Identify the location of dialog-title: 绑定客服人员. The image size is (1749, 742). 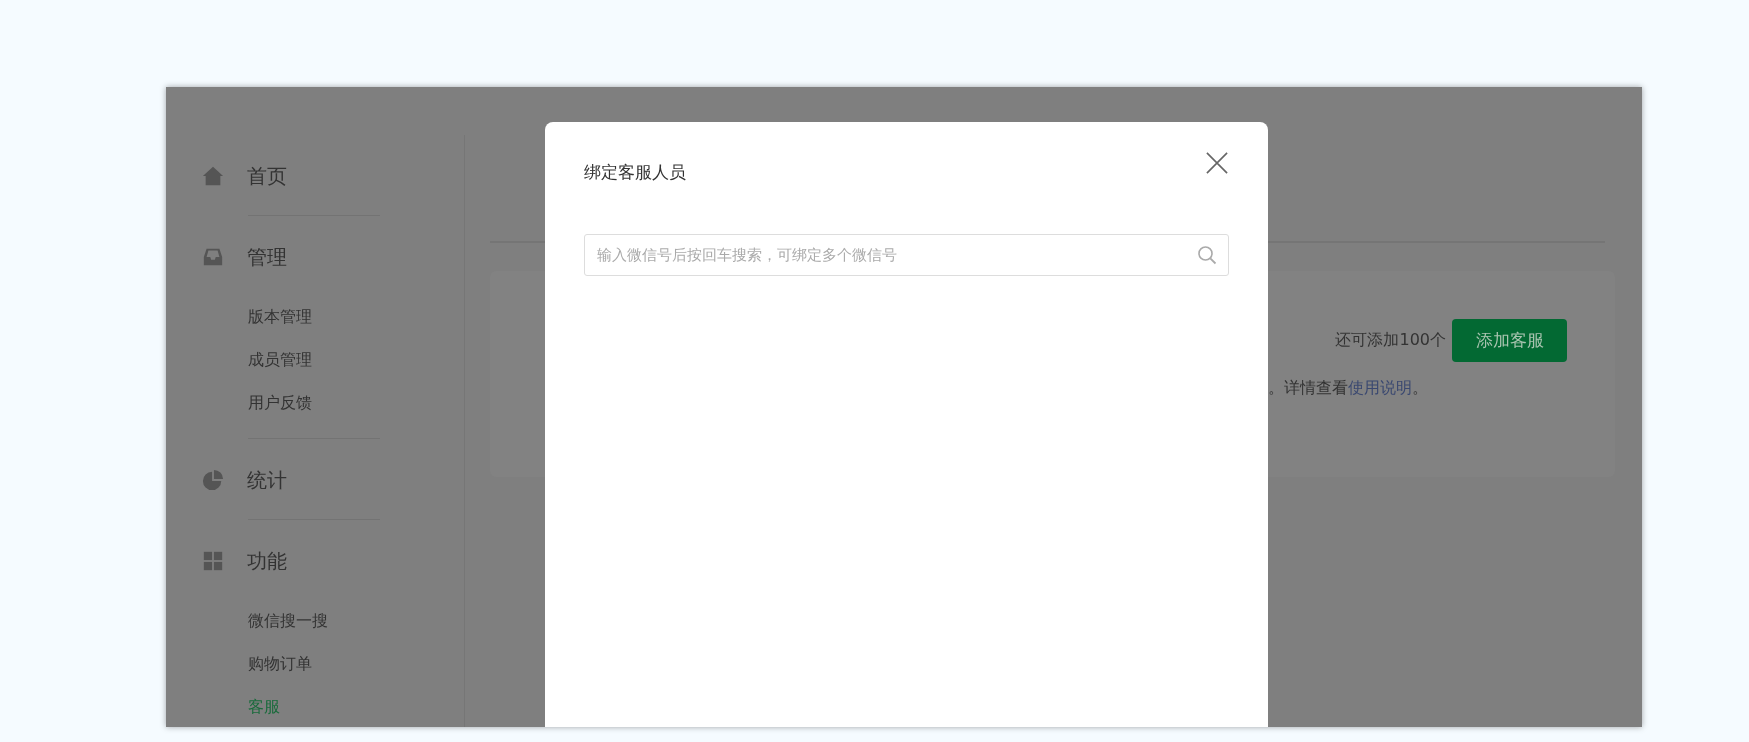
(635, 172).